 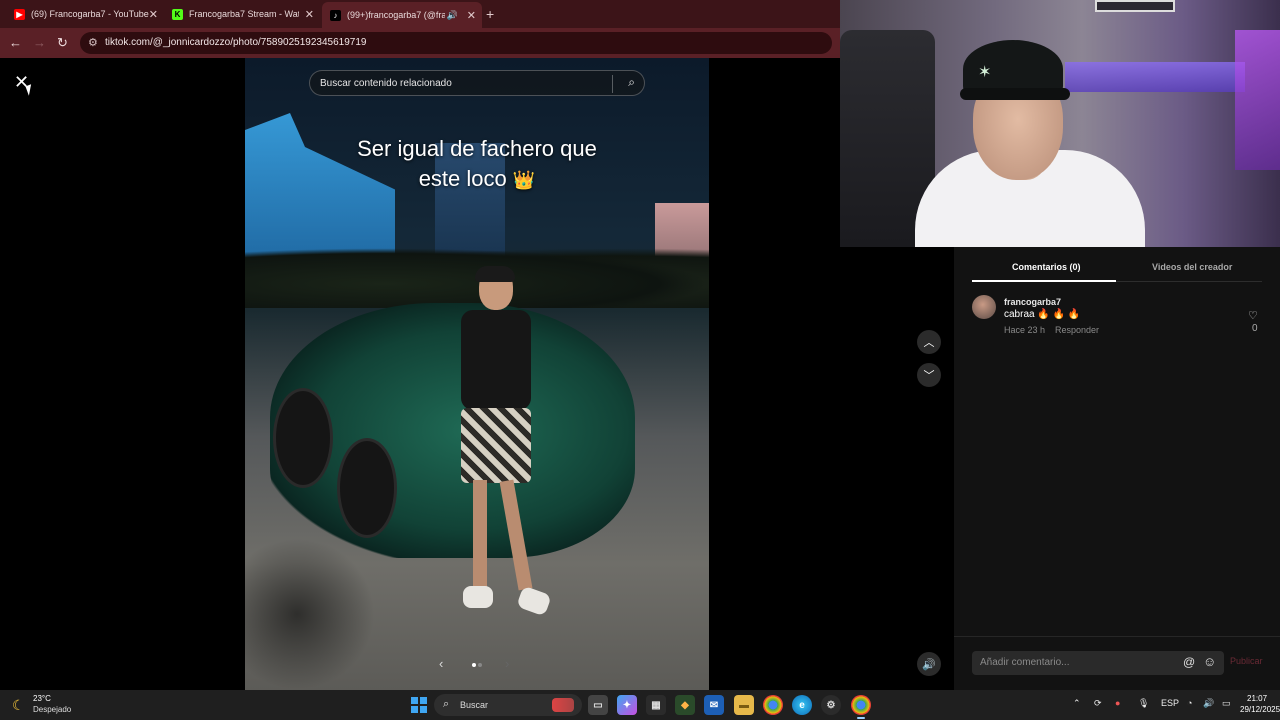 I want to click on divider, so click(x=612, y=84).